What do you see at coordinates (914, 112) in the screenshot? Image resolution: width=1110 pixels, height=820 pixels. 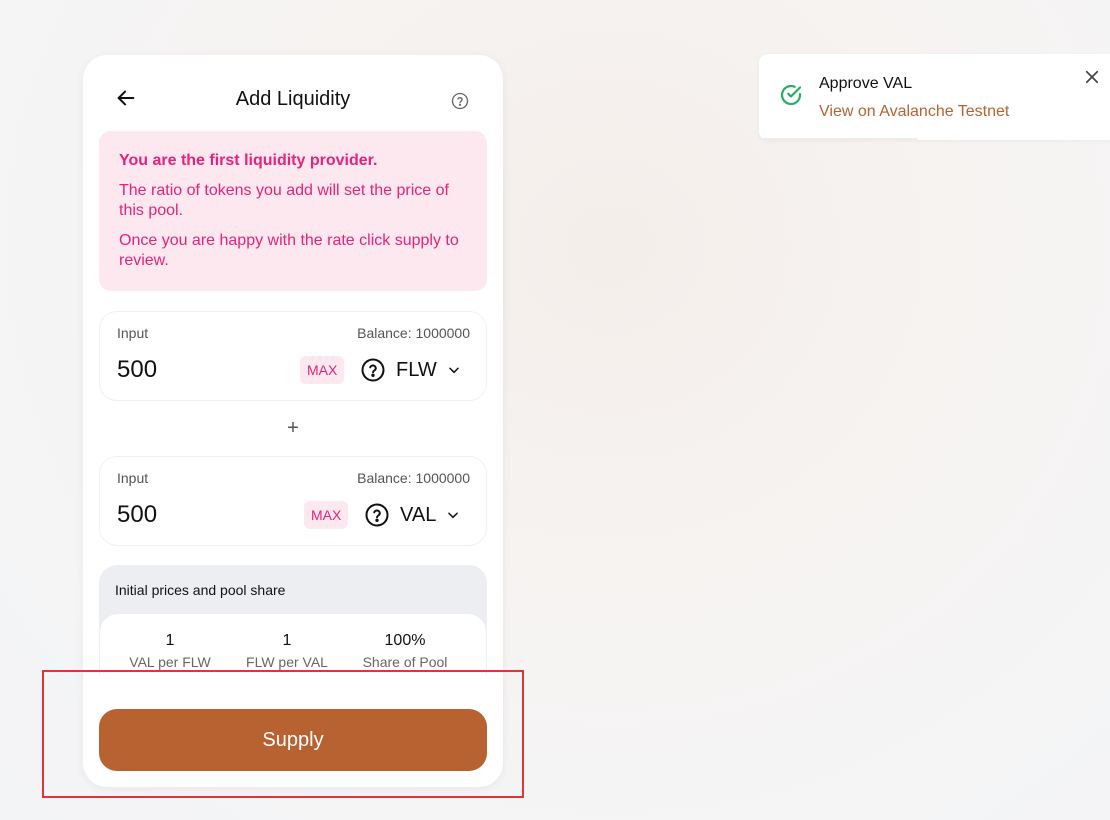 I see `explorer-link: View on Avalanche Testnet` at bounding box center [914, 112].